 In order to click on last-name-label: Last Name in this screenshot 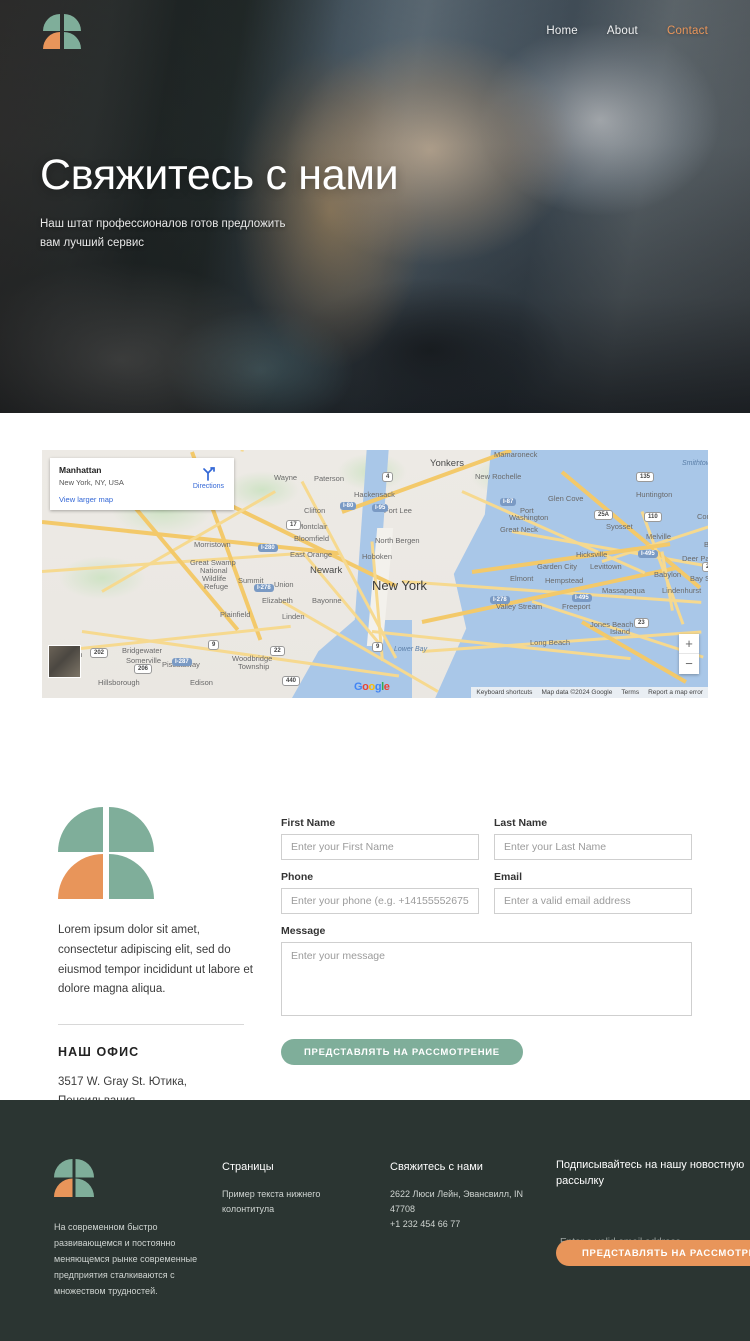, I will do `click(521, 823)`.